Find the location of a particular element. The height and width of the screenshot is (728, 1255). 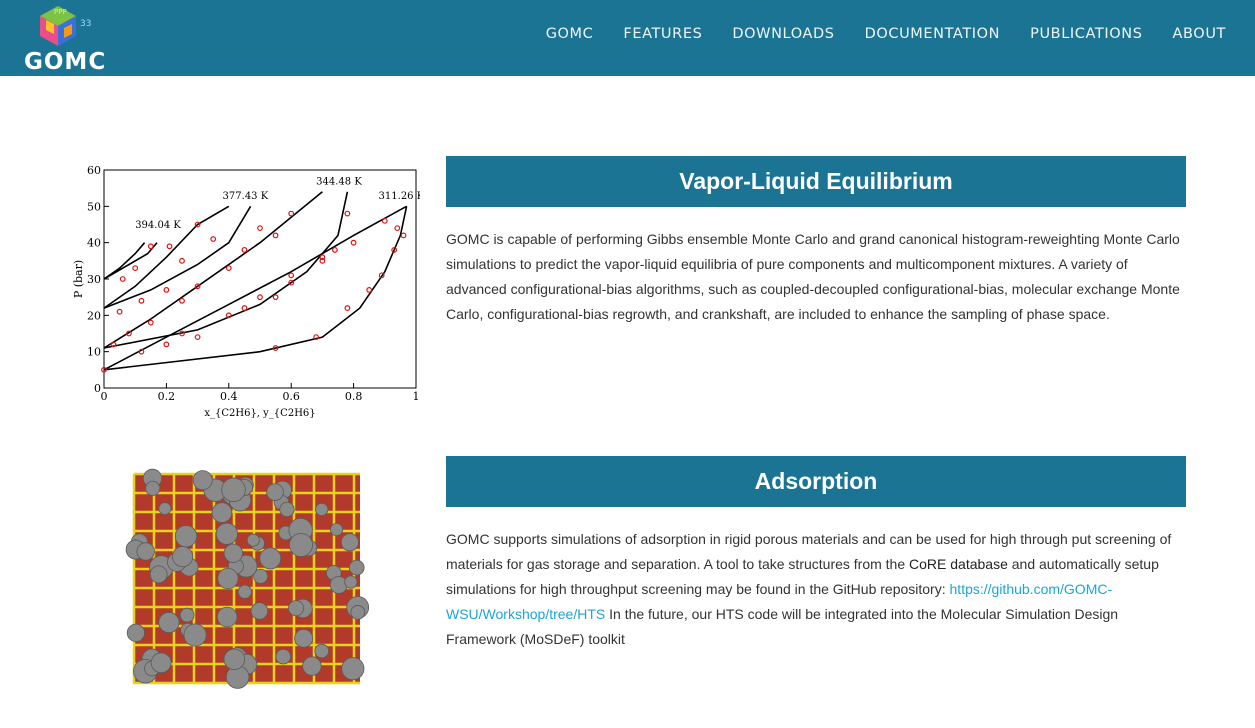

y-tick-label: 0 is located at coordinates (97, 388).